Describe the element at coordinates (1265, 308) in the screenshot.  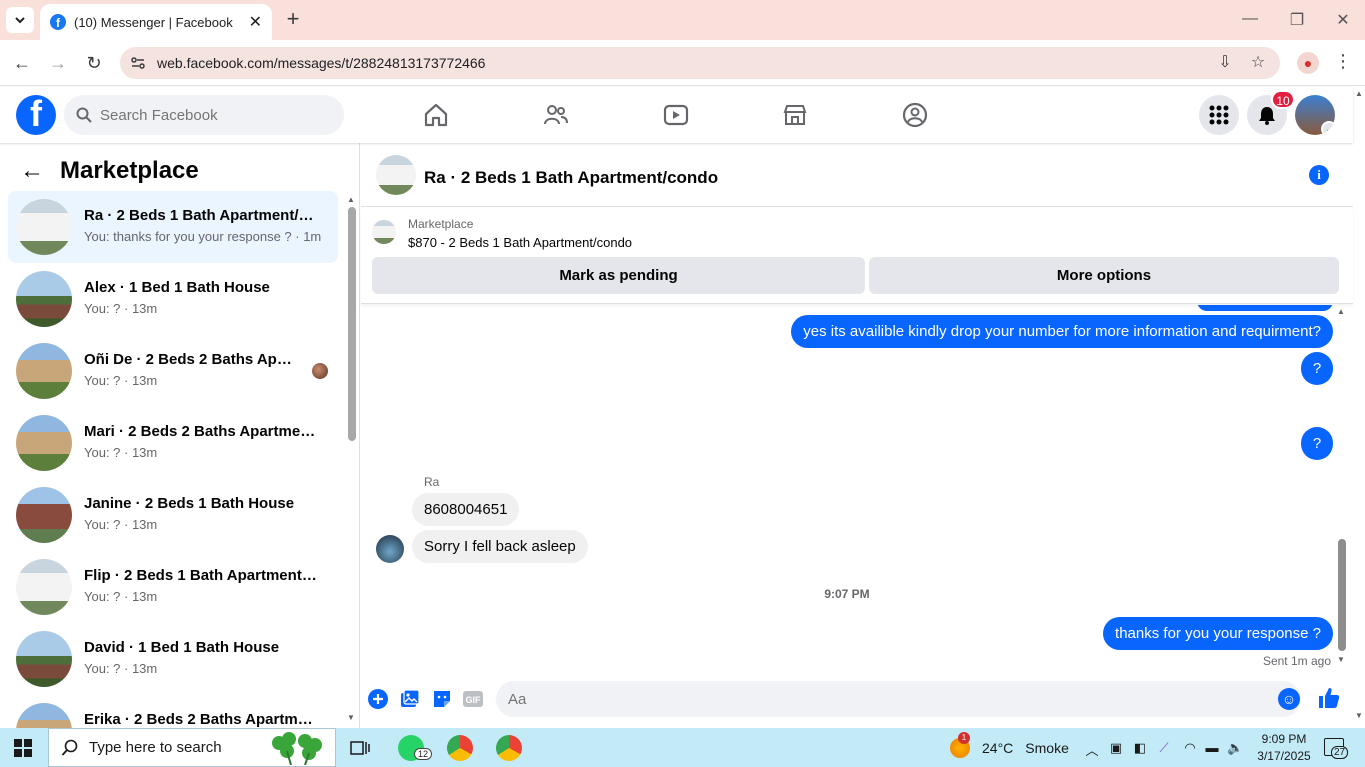
I see `message-bubble-partial` at that location.